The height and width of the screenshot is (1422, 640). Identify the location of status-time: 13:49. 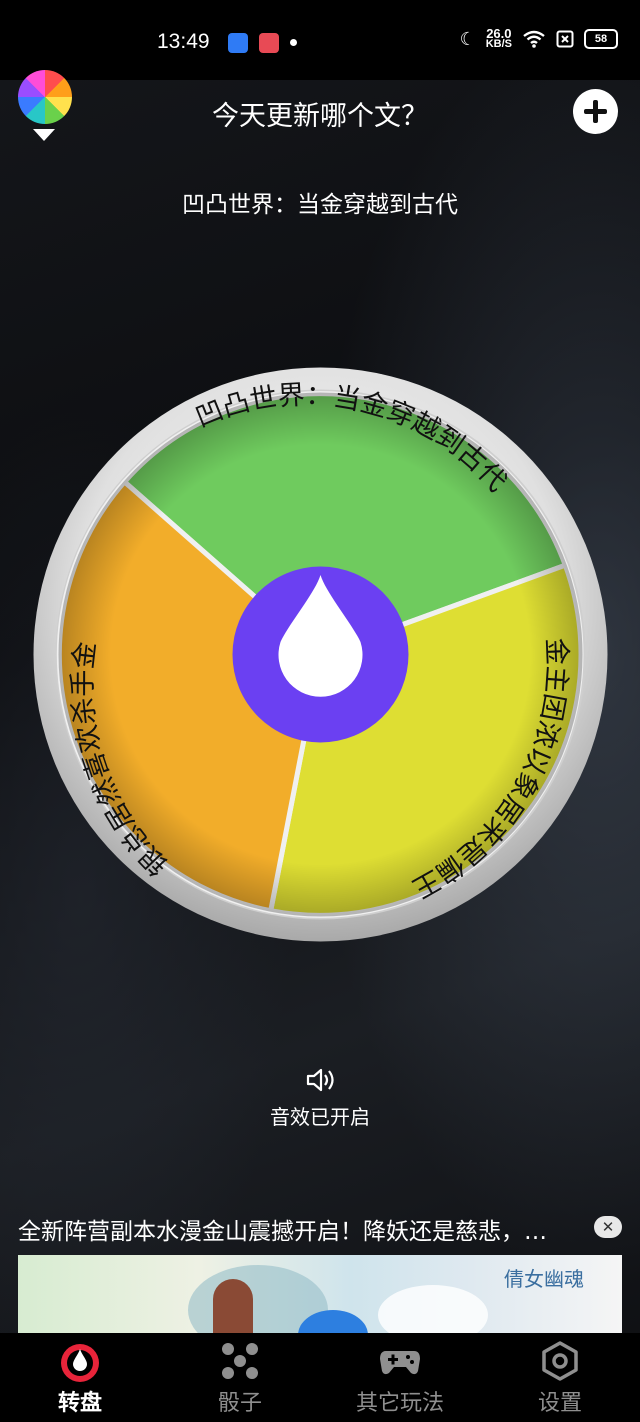
(183, 41).